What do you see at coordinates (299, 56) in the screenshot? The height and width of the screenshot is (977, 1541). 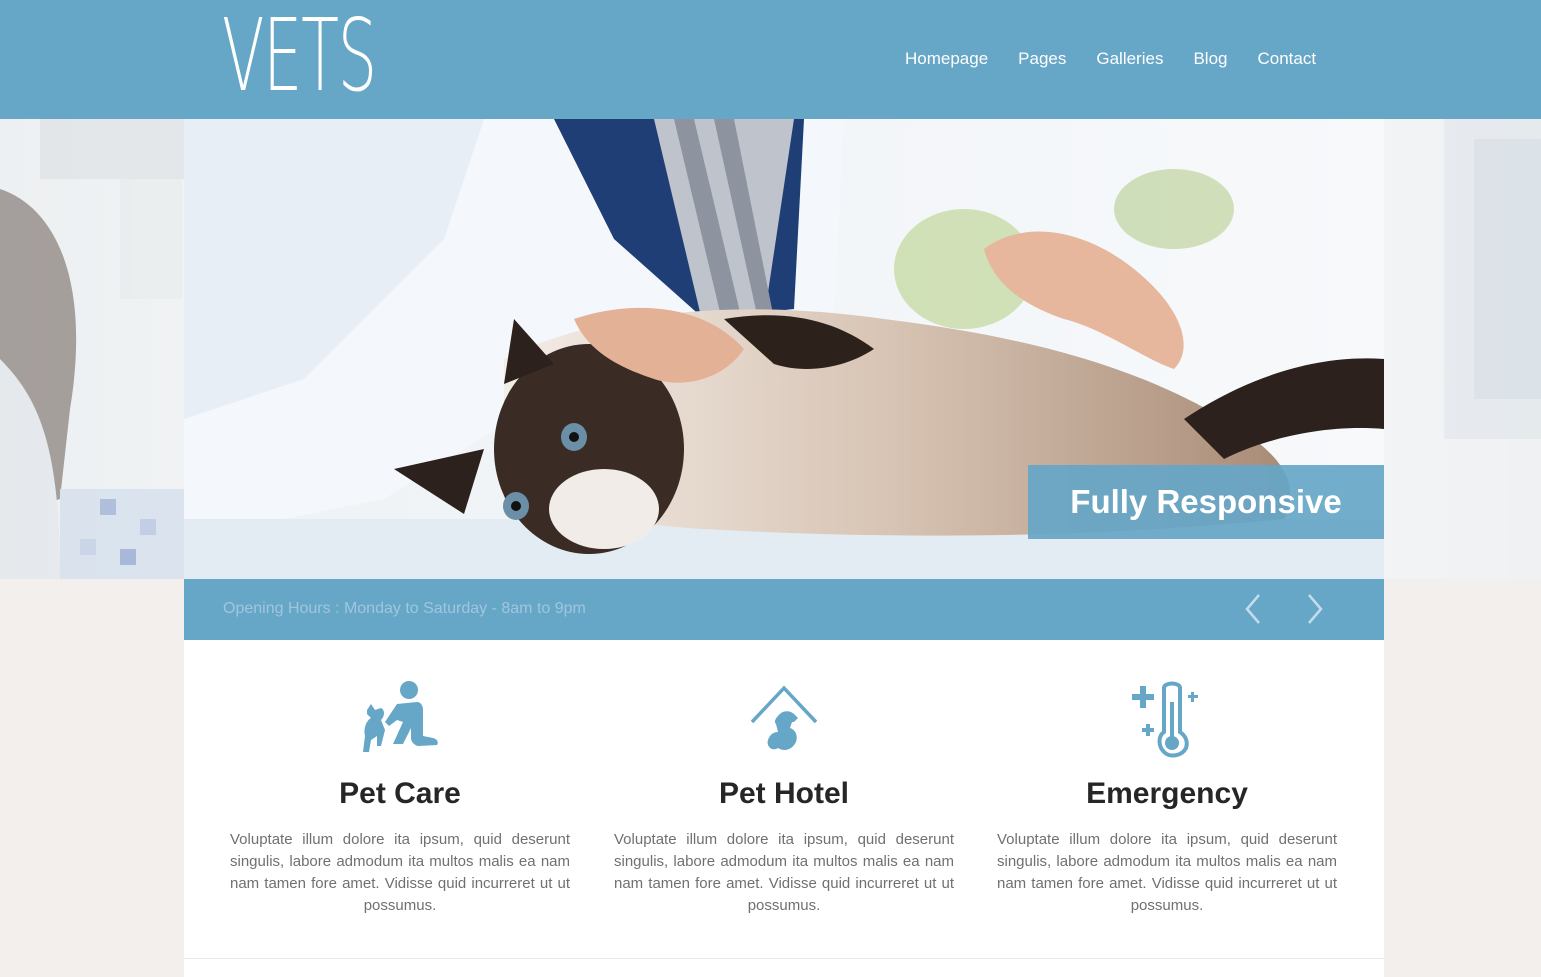 I see `site-logo: VETS` at bounding box center [299, 56].